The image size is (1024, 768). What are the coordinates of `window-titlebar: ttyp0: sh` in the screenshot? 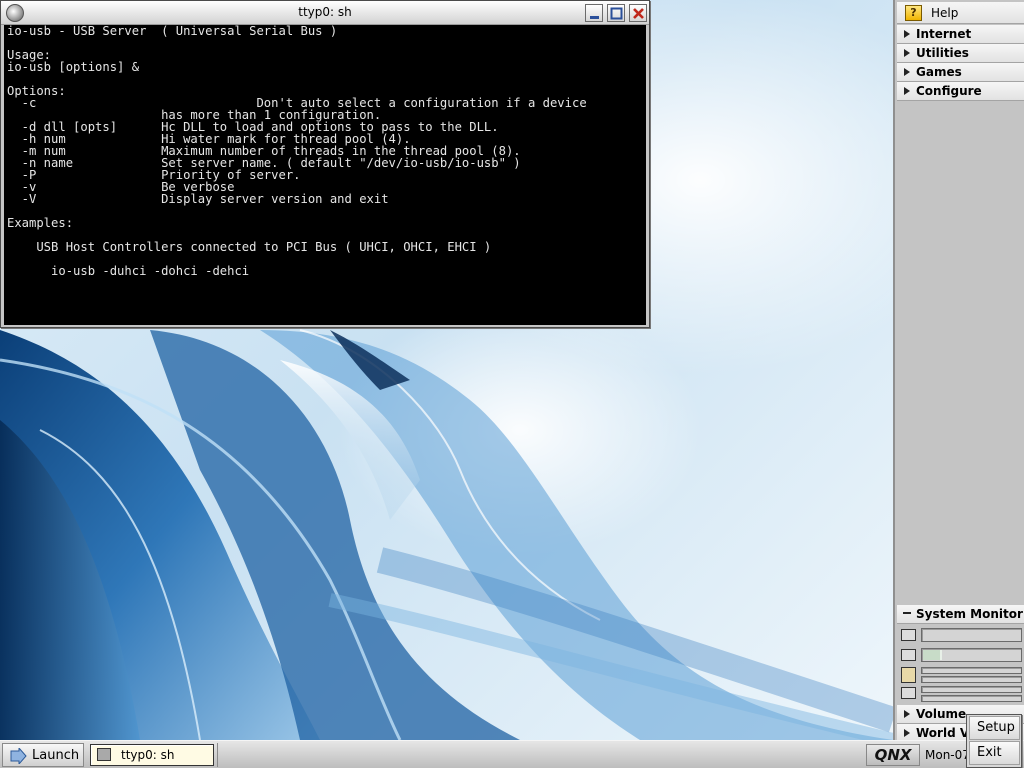 It's located at (325, 13).